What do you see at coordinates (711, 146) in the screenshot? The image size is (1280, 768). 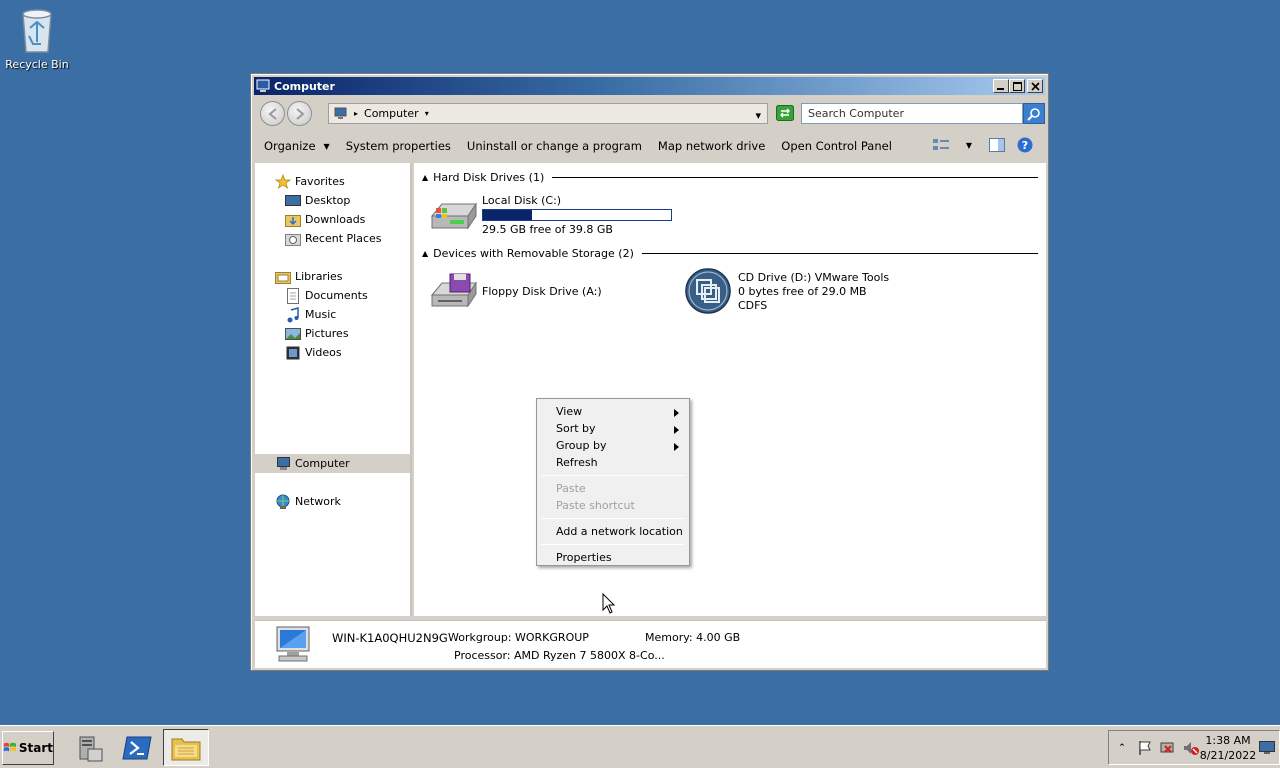 I see `map-network-drive-button: Map network drive` at bounding box center [711, 146].